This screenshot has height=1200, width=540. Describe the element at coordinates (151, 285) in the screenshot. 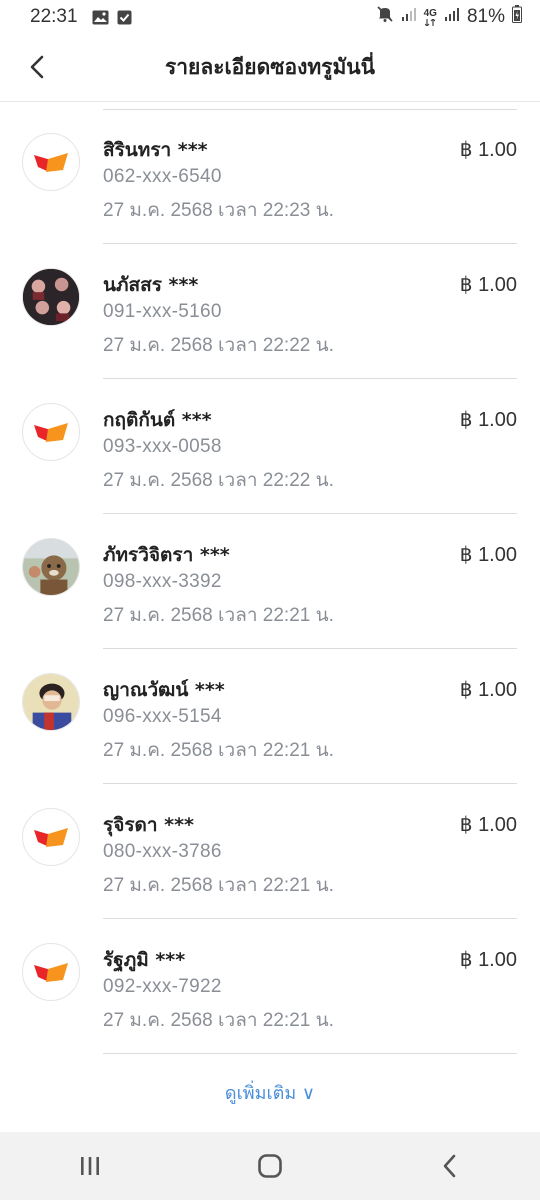

I see `sender-name: นภัสสร ***` at that location.